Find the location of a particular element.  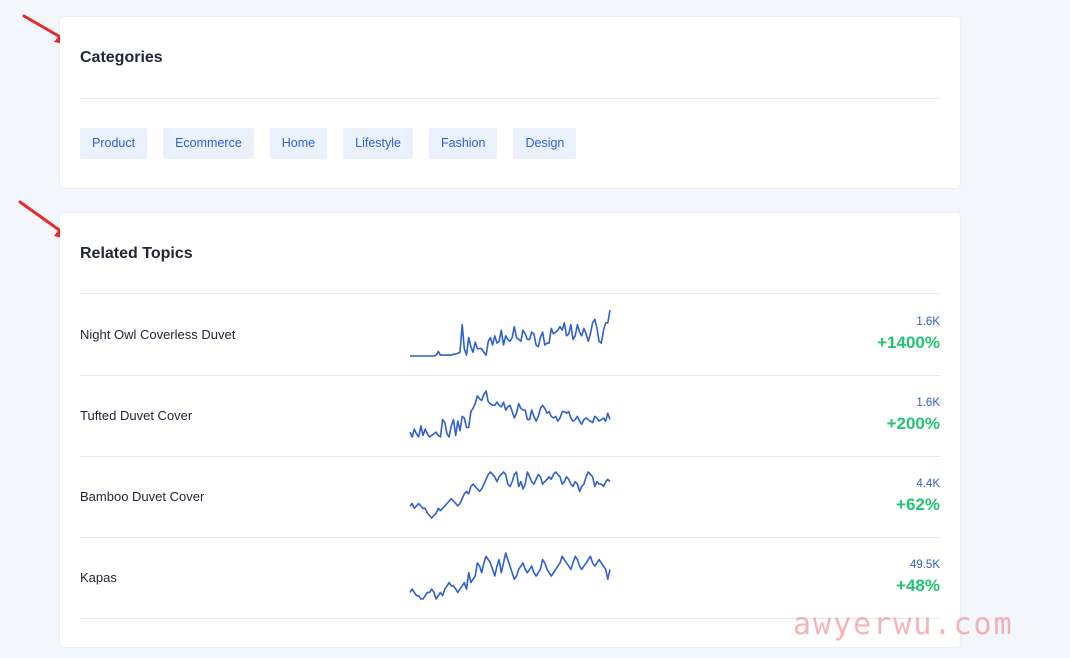

topic-row: Night Owl Coverless Duvet 1.6K +1400% is located at coordinates (510, 335).